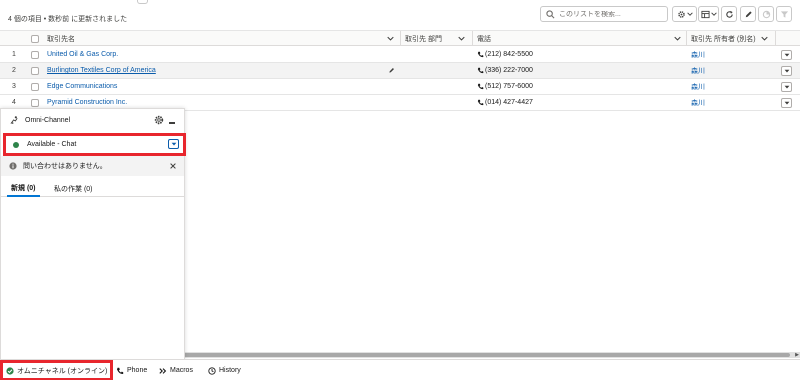 Image resolution: width=800 pixels, height=380 pixels. I want to click on list-search-box, so click(604, 14).